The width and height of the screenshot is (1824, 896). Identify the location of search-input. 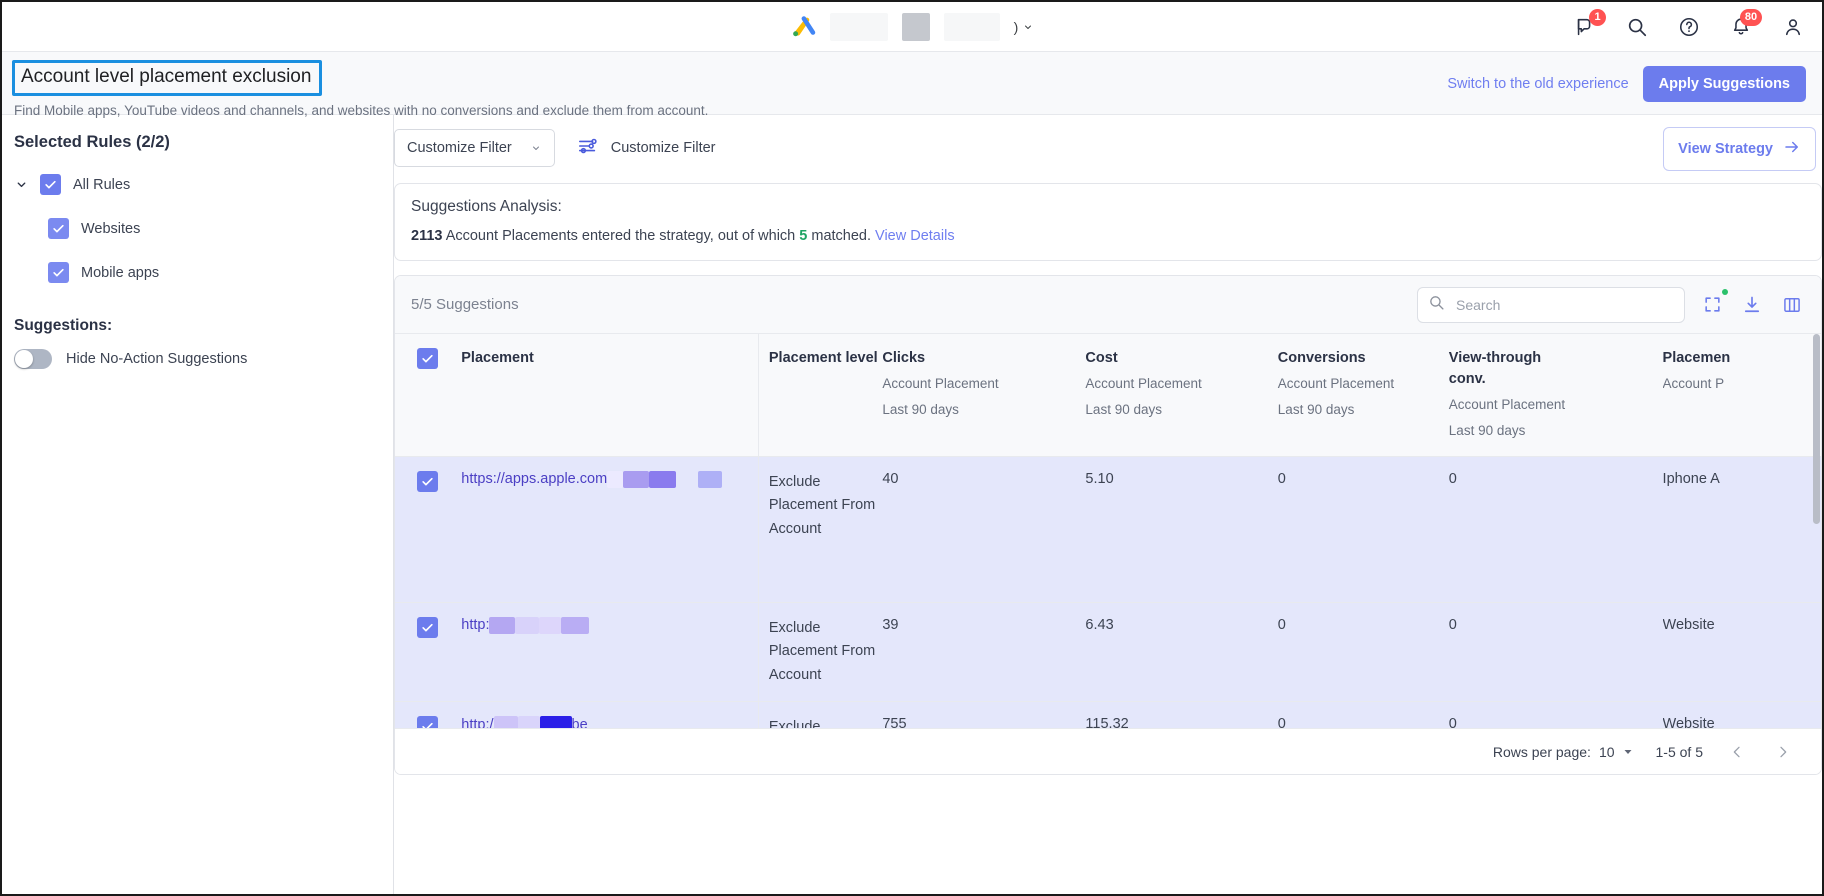
(1564, 304).